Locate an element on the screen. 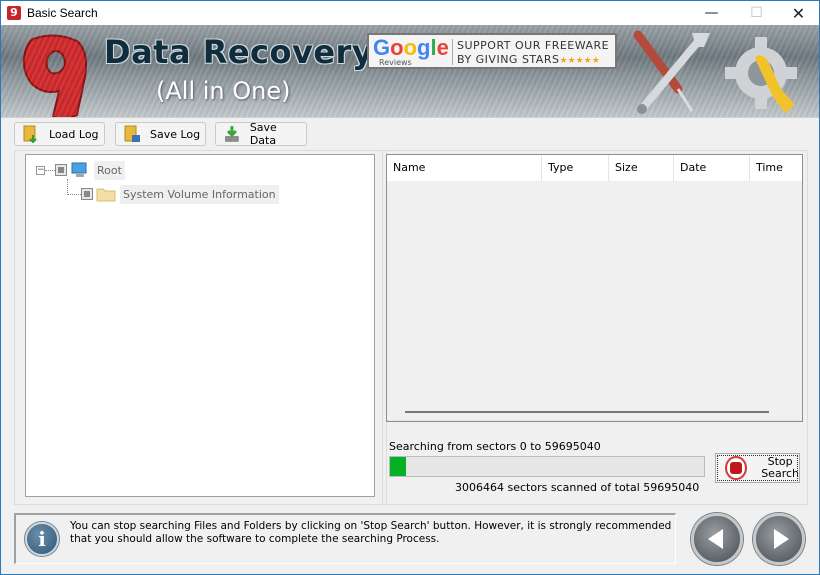 This screenshot has height=575, width=820. arrow-right-icon is located at coordinates (781, 539).